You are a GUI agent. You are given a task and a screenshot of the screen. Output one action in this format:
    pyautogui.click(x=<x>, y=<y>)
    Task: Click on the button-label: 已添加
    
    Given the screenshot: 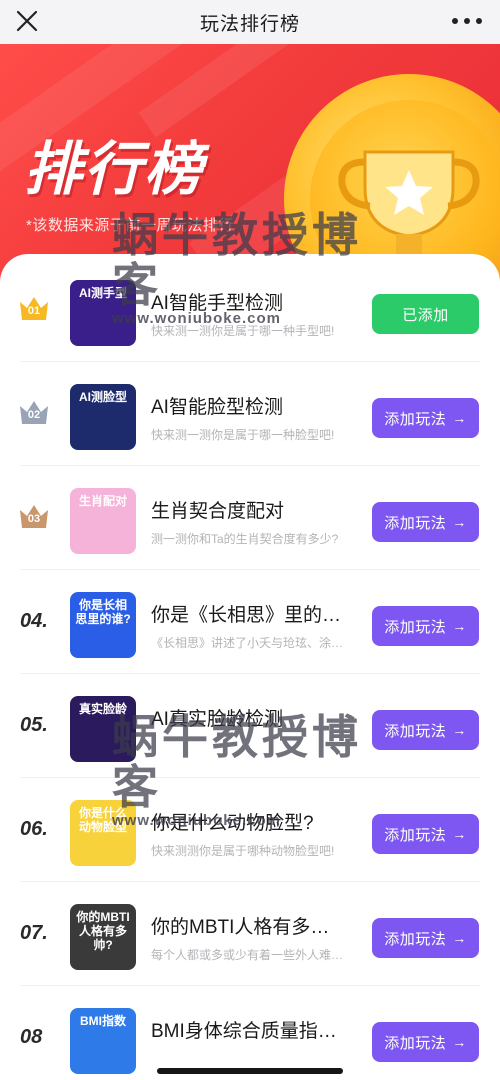 What is the action you would take?
    pyautogui.click(x=425, y=315)
    